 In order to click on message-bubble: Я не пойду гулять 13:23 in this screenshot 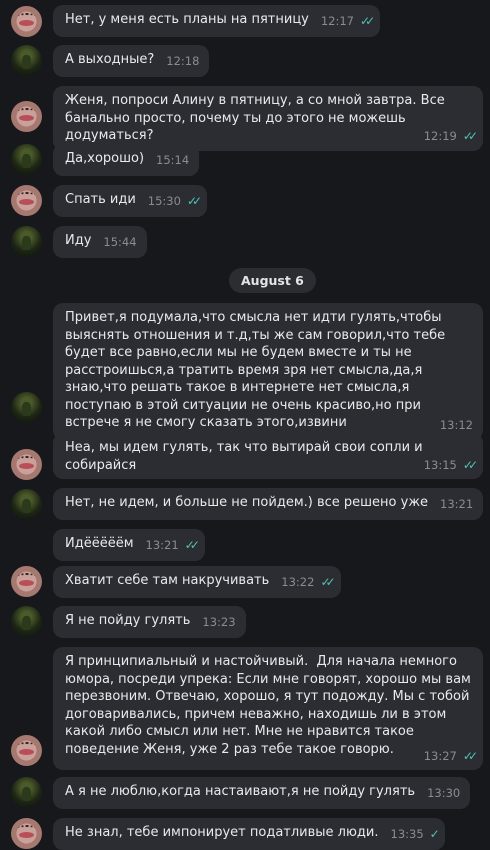, I will do `click(149, 622)`.